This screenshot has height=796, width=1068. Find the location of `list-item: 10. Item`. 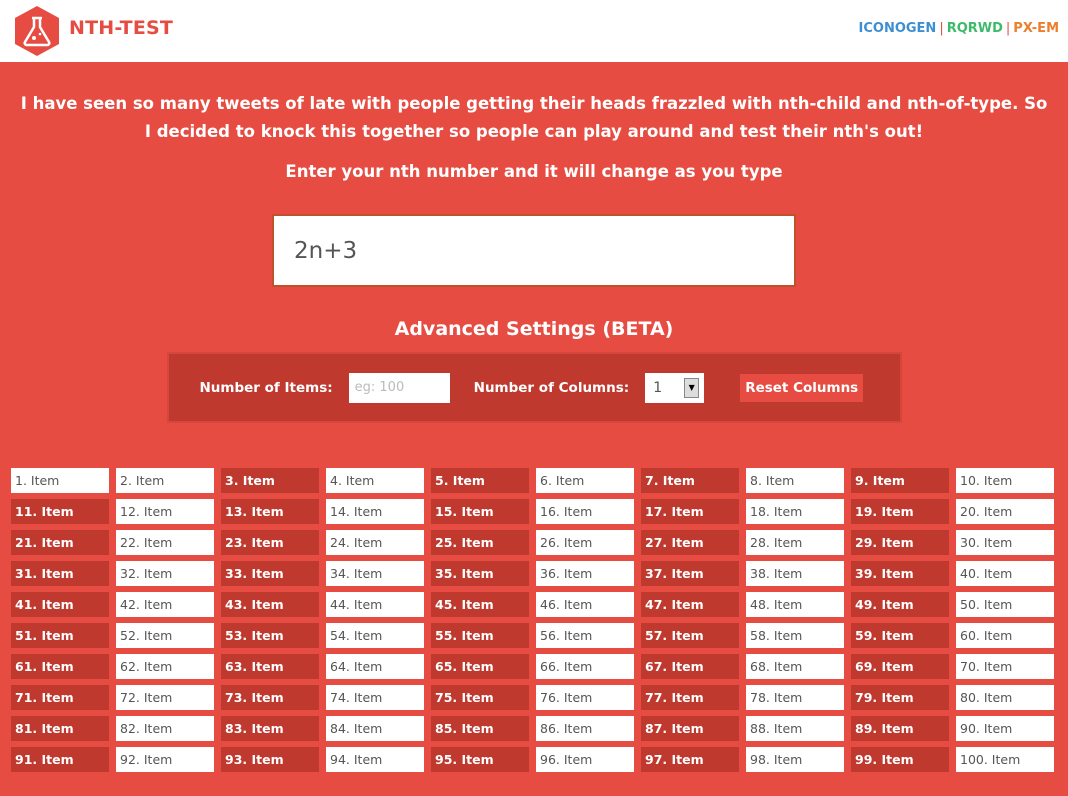

list-item: 10. Item is located at coordinates (1005, 480).